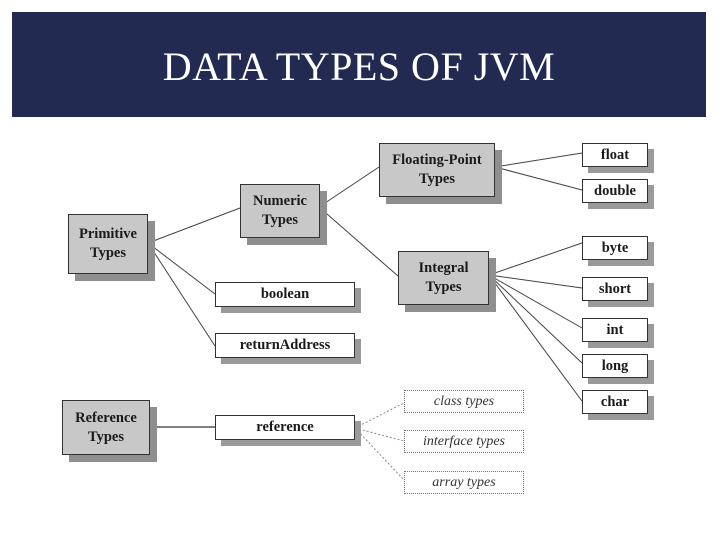 The height and width of the screenshot is (540, 720). Describe the element at coordinates (615, 248) in the screenshot. I see `node-byte: byte` at that location.